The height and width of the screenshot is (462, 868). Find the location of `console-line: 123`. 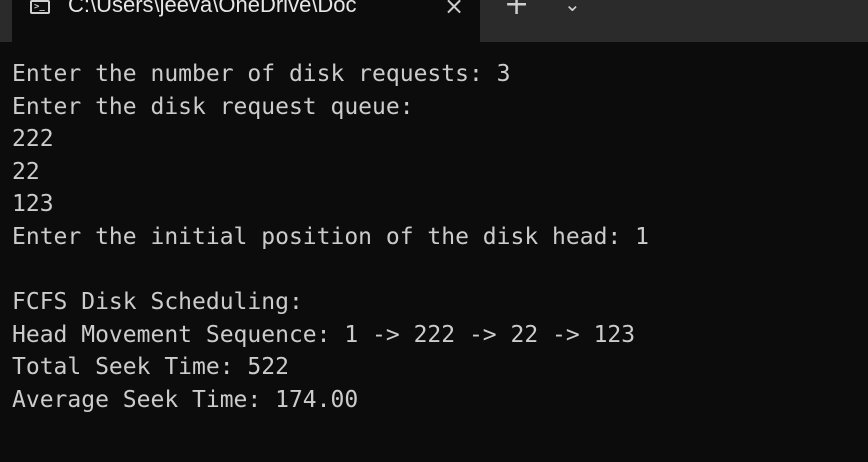

console-line: 123 is located at coordinates (33, 204).